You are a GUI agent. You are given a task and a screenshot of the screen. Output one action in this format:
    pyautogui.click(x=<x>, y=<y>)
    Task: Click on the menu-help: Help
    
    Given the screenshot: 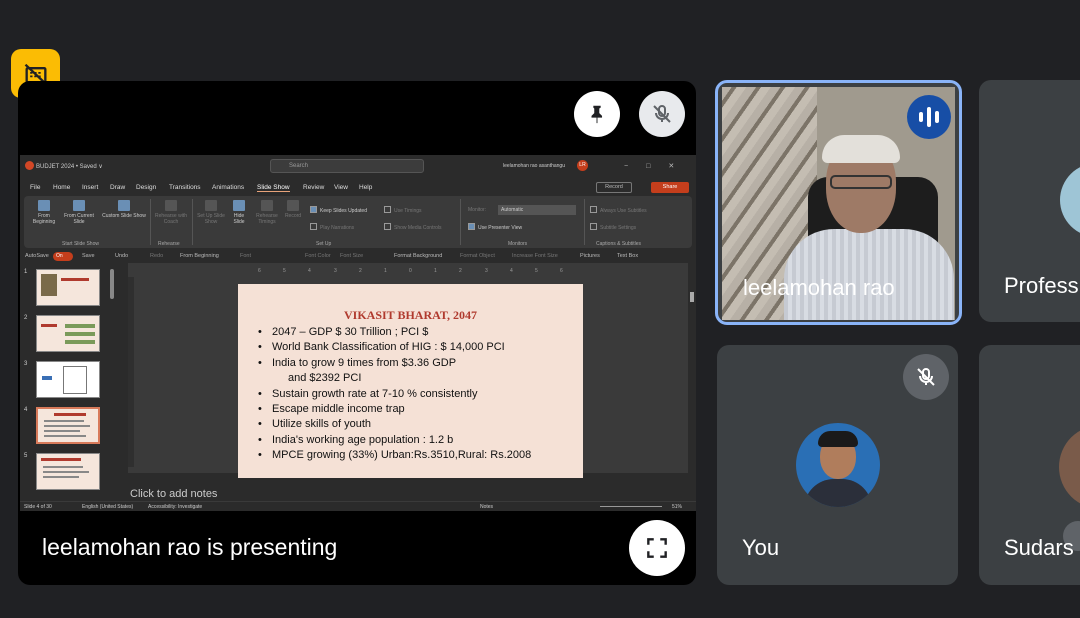 What is the action you would take?
    pyautogui.click(x=365, y=187)
    